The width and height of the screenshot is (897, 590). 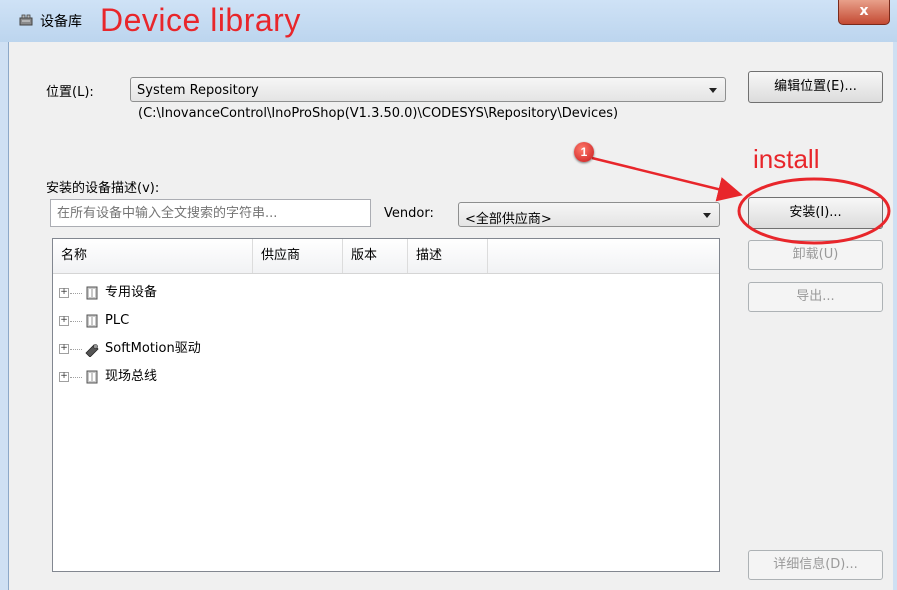 I want to click on column-header-name: 名称, so click(x=153, y=256).